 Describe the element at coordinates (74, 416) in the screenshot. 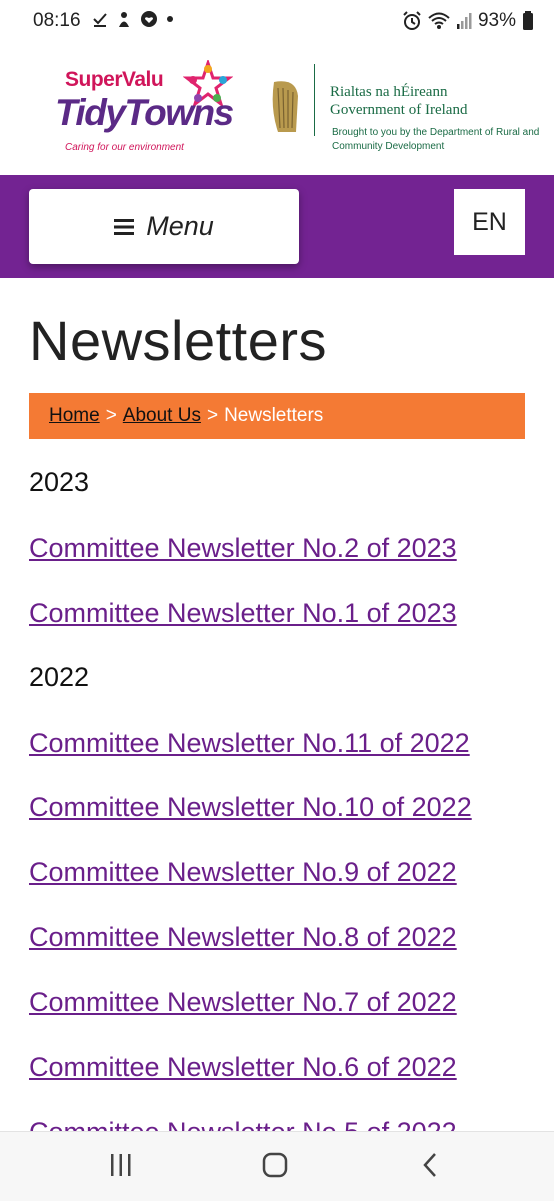

I see `breadcrumb-home-link: Home` at that location.